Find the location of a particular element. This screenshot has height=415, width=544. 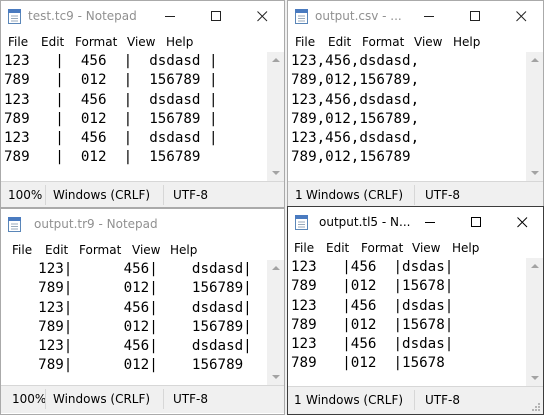

title-bar: output.tr9 - Notepad is located at coordinates (142, 224).